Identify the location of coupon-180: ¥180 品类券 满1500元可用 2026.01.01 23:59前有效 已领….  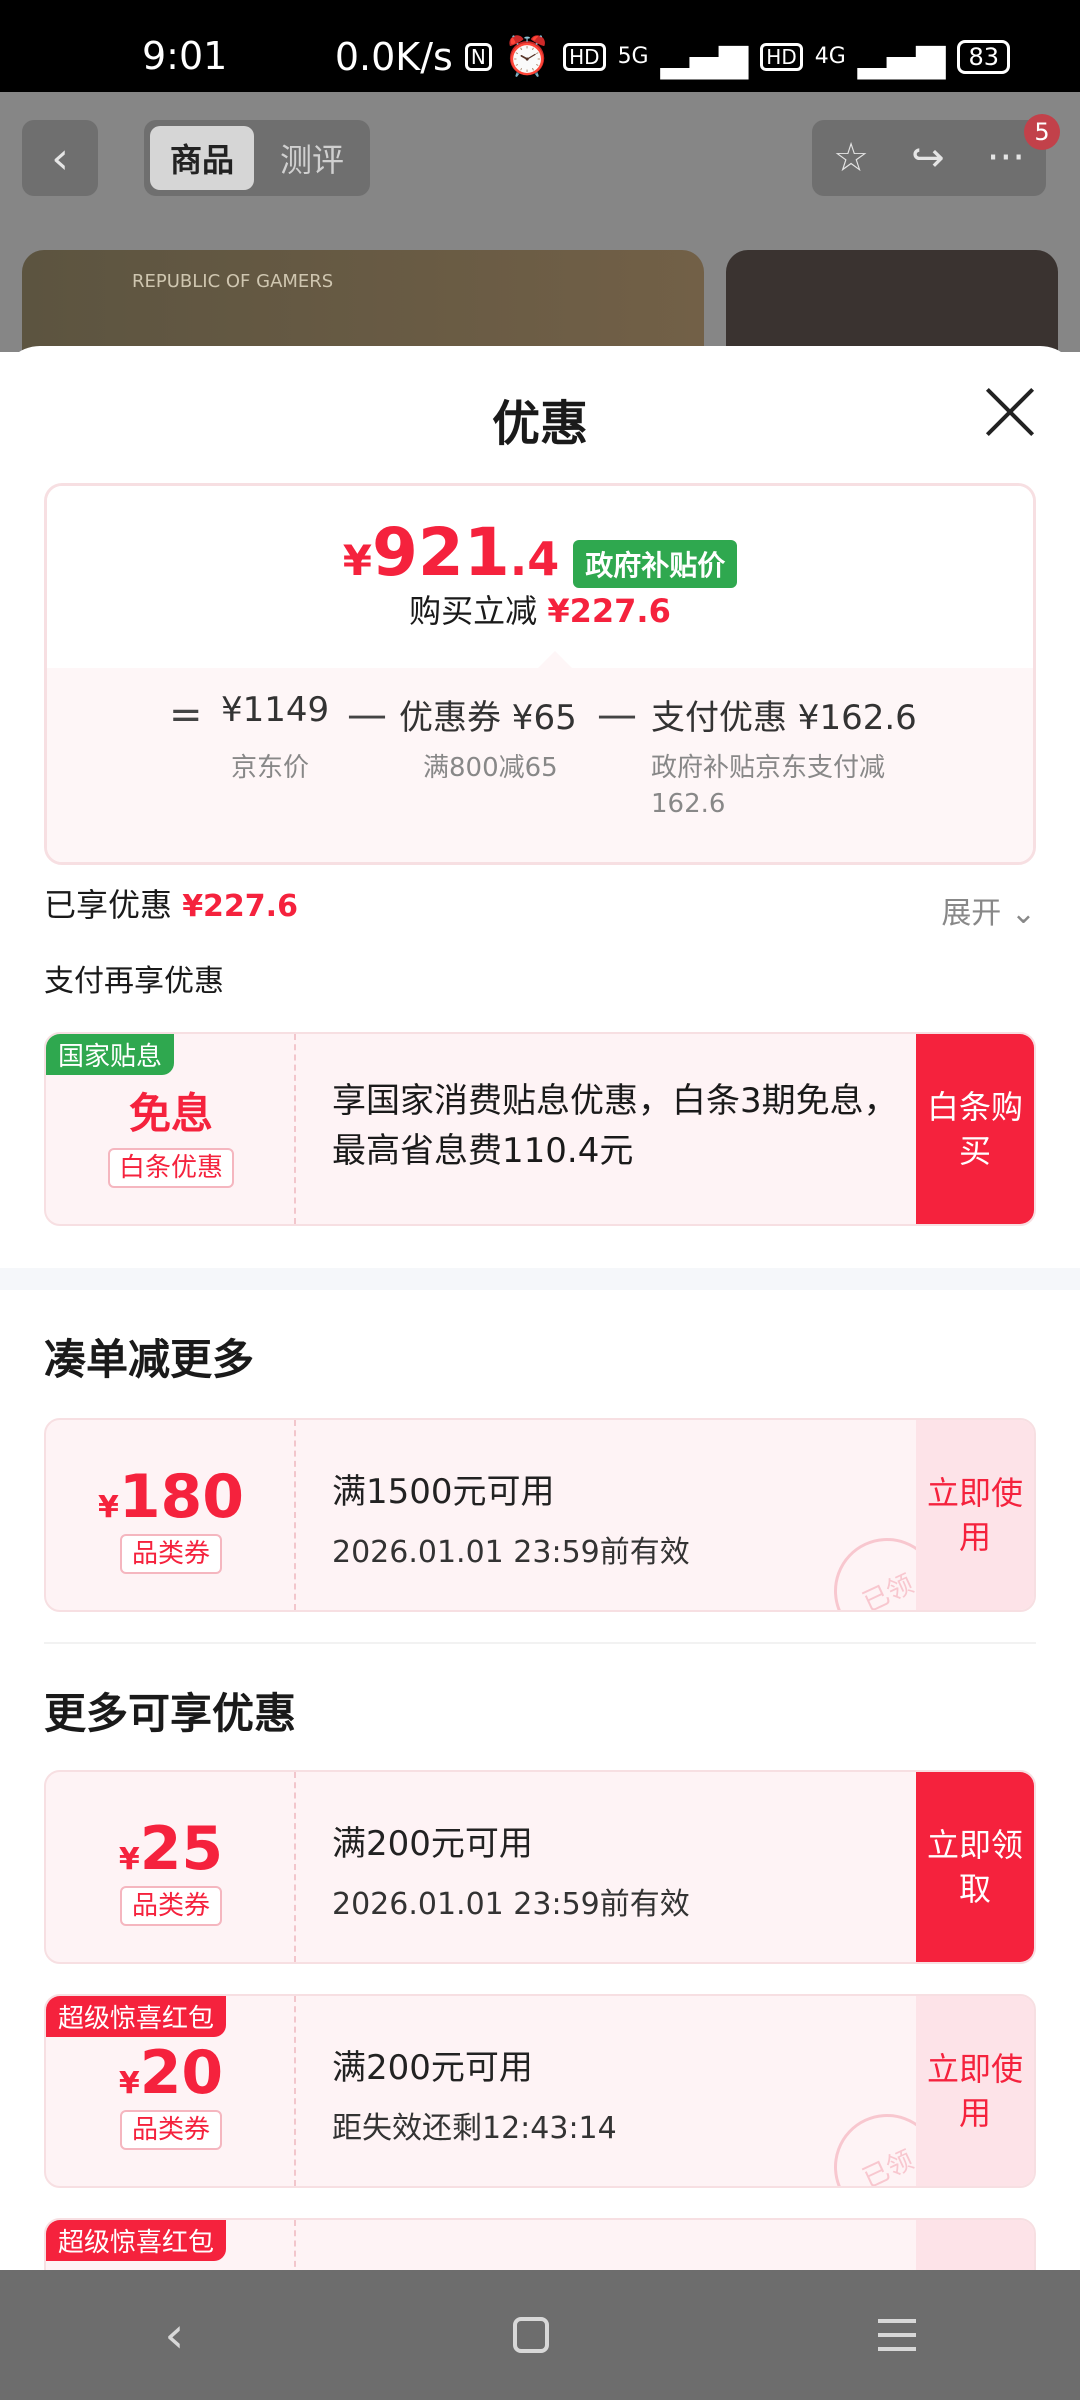
(540, 1515).